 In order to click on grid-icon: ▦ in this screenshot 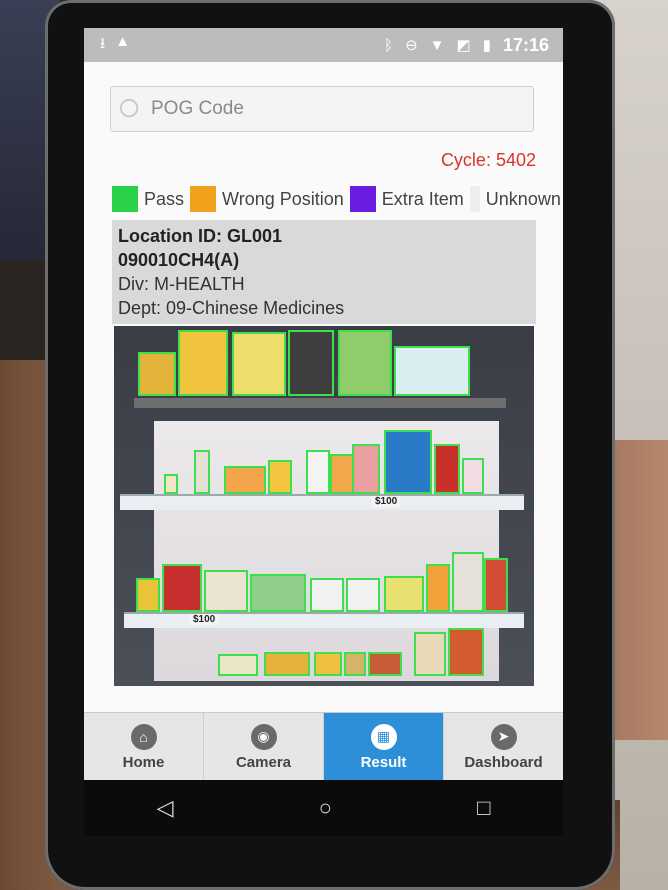, I will do `click(383, 736)`.